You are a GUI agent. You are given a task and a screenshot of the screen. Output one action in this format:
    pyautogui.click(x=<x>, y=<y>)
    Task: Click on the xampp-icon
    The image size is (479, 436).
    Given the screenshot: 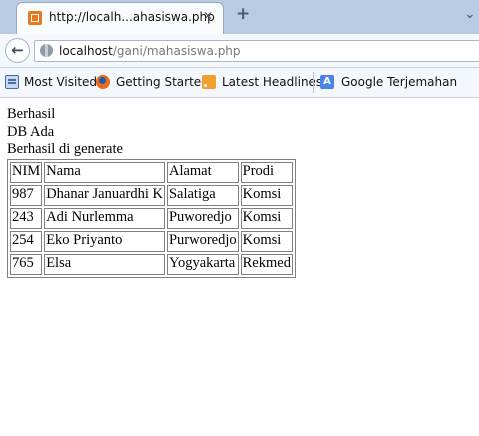 What is the action you would take?
    pyautogui.click(x=35, y=18)
    